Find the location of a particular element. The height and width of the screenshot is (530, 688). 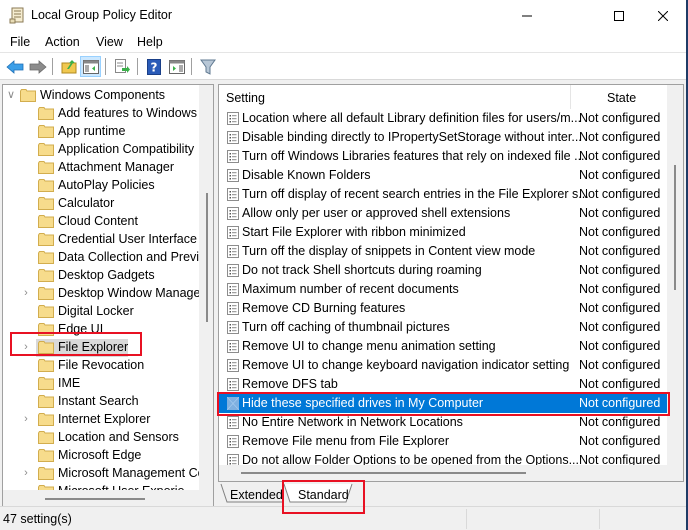

column-divider is located at coordinates (570, 97).